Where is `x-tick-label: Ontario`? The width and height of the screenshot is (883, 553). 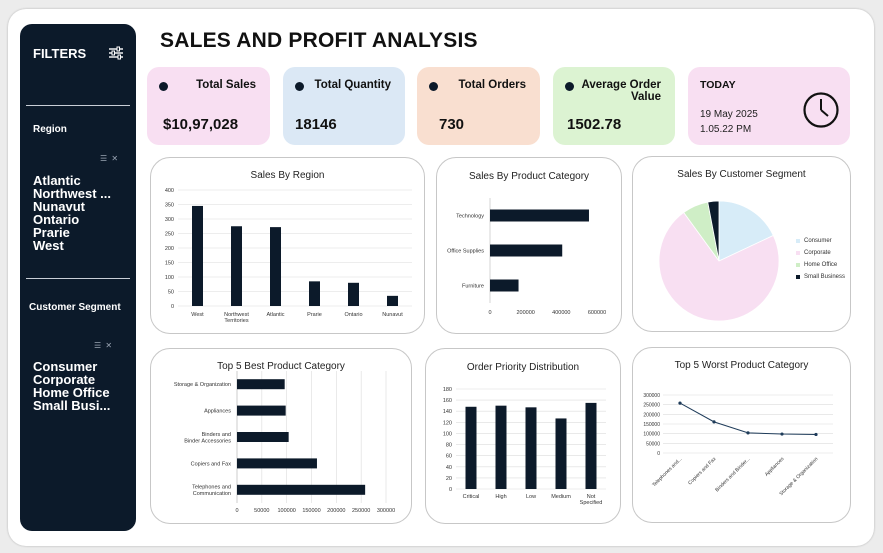
x-tick-label: Ontario is located at coordinates (353, 315).